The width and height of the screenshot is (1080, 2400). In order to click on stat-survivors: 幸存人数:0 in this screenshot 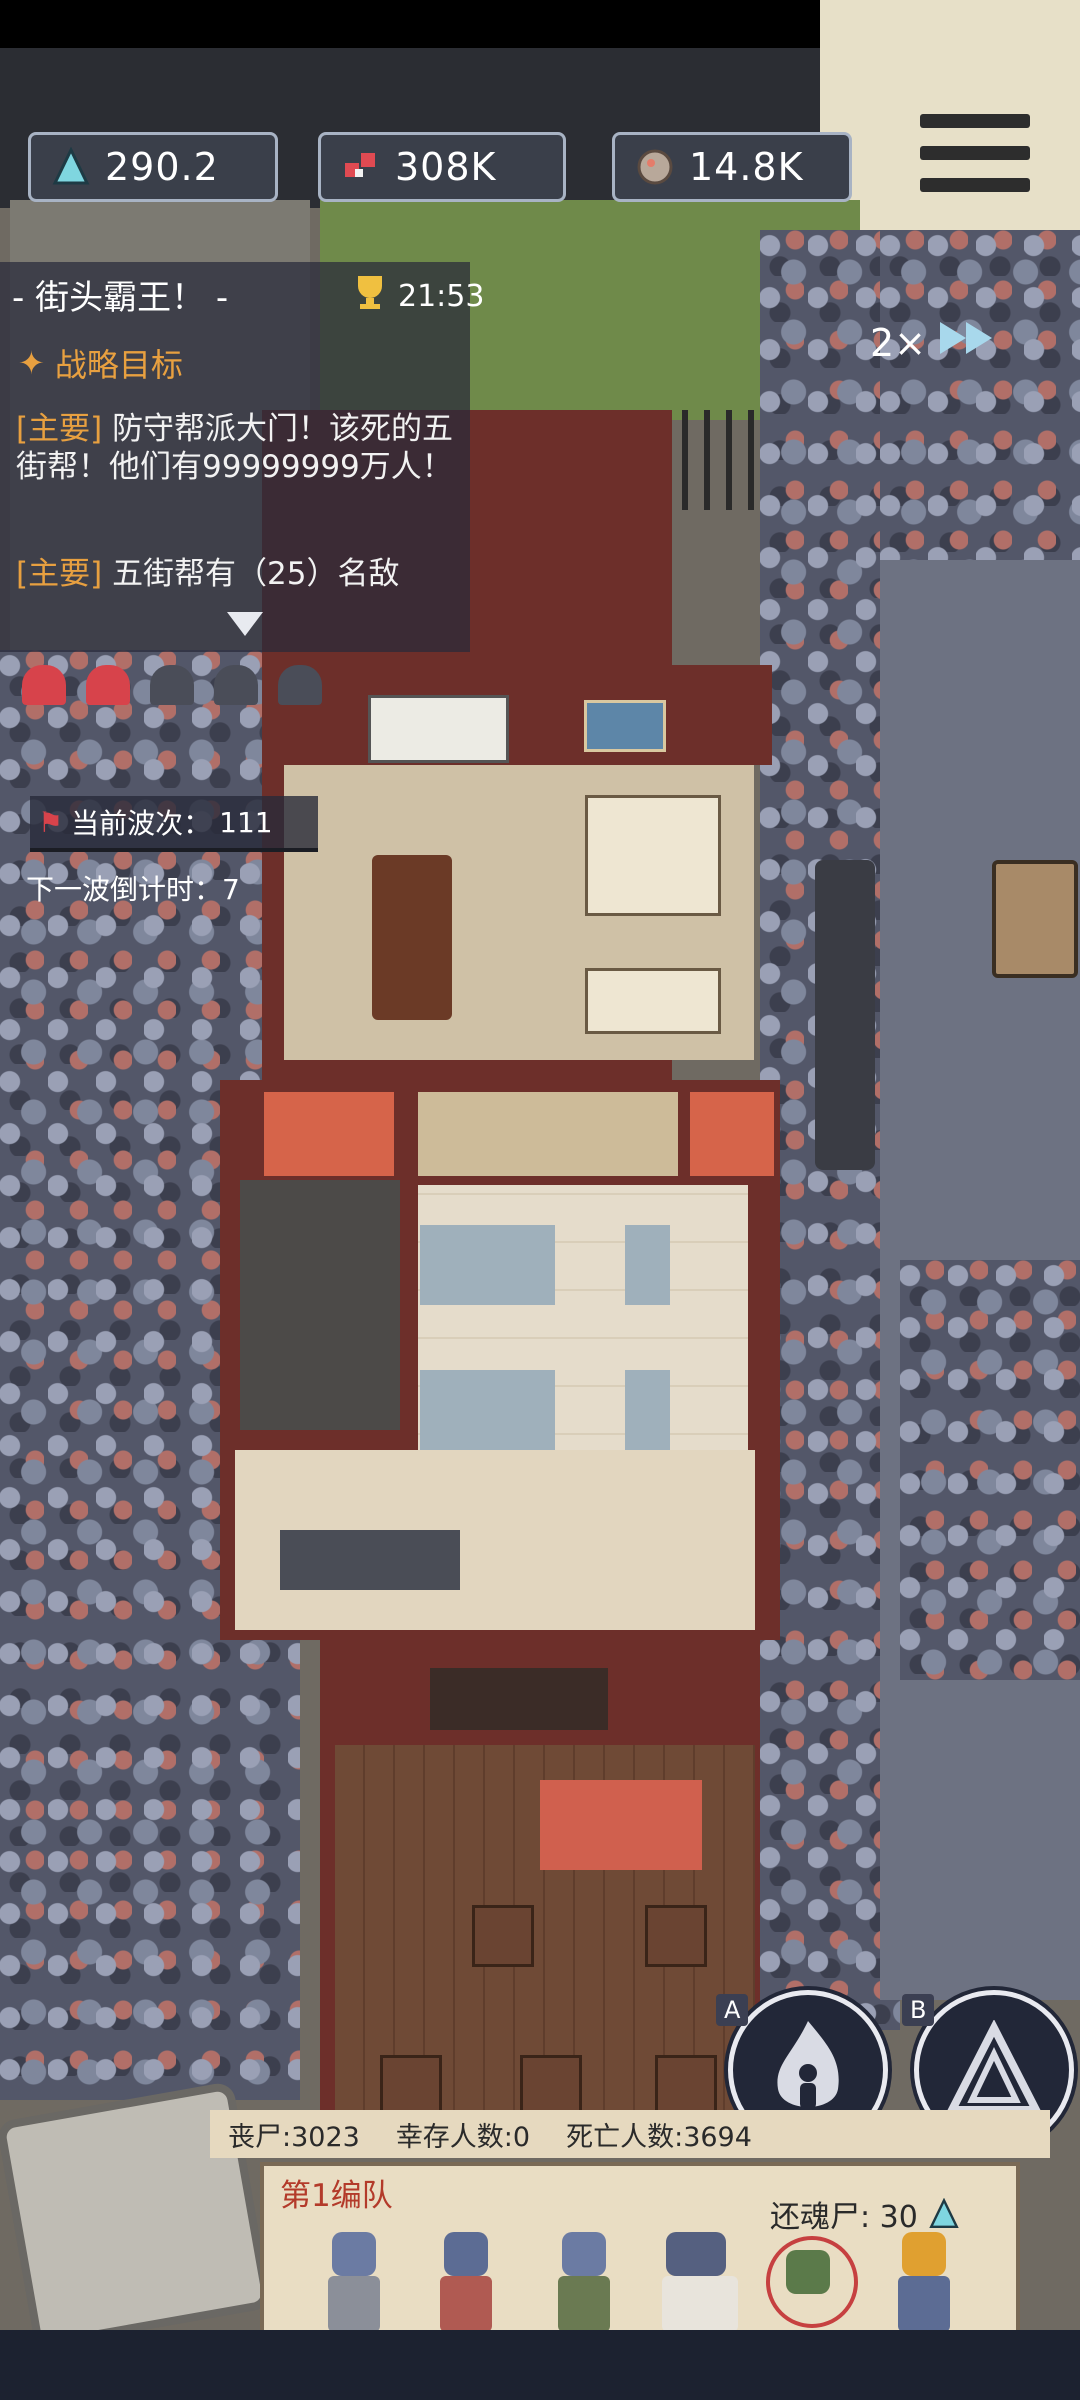, I will do `click(463, 2137)`.